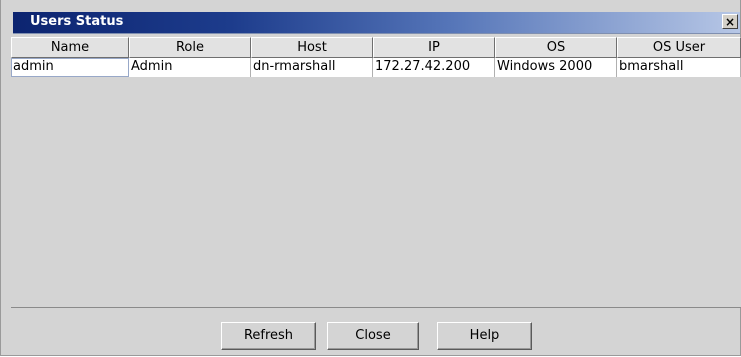 The height and width of the screenshot is (357, 741). Describe the element at coordinates (556, 67) in the screenshot. I see `cell-os: Windows 2000` at that location.